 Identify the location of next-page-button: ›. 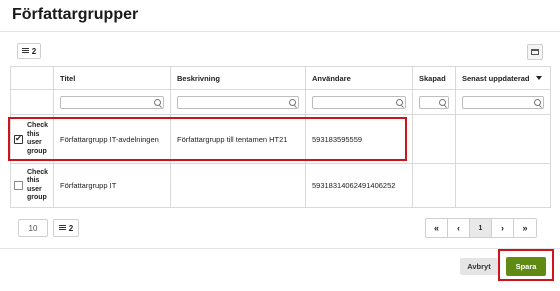
(503, 228).